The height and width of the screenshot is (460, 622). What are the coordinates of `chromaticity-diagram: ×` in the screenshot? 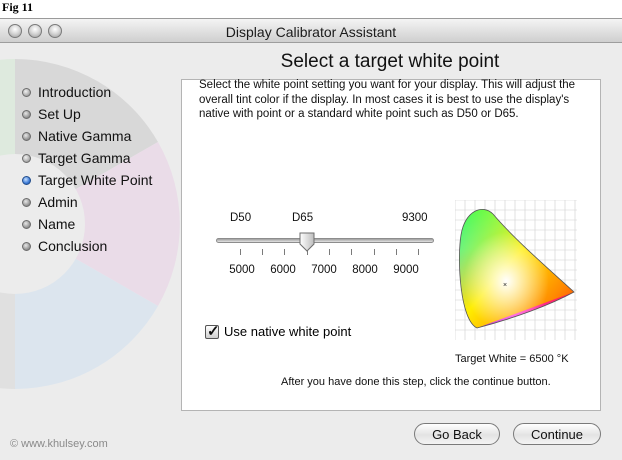 It's located at (516, 270).